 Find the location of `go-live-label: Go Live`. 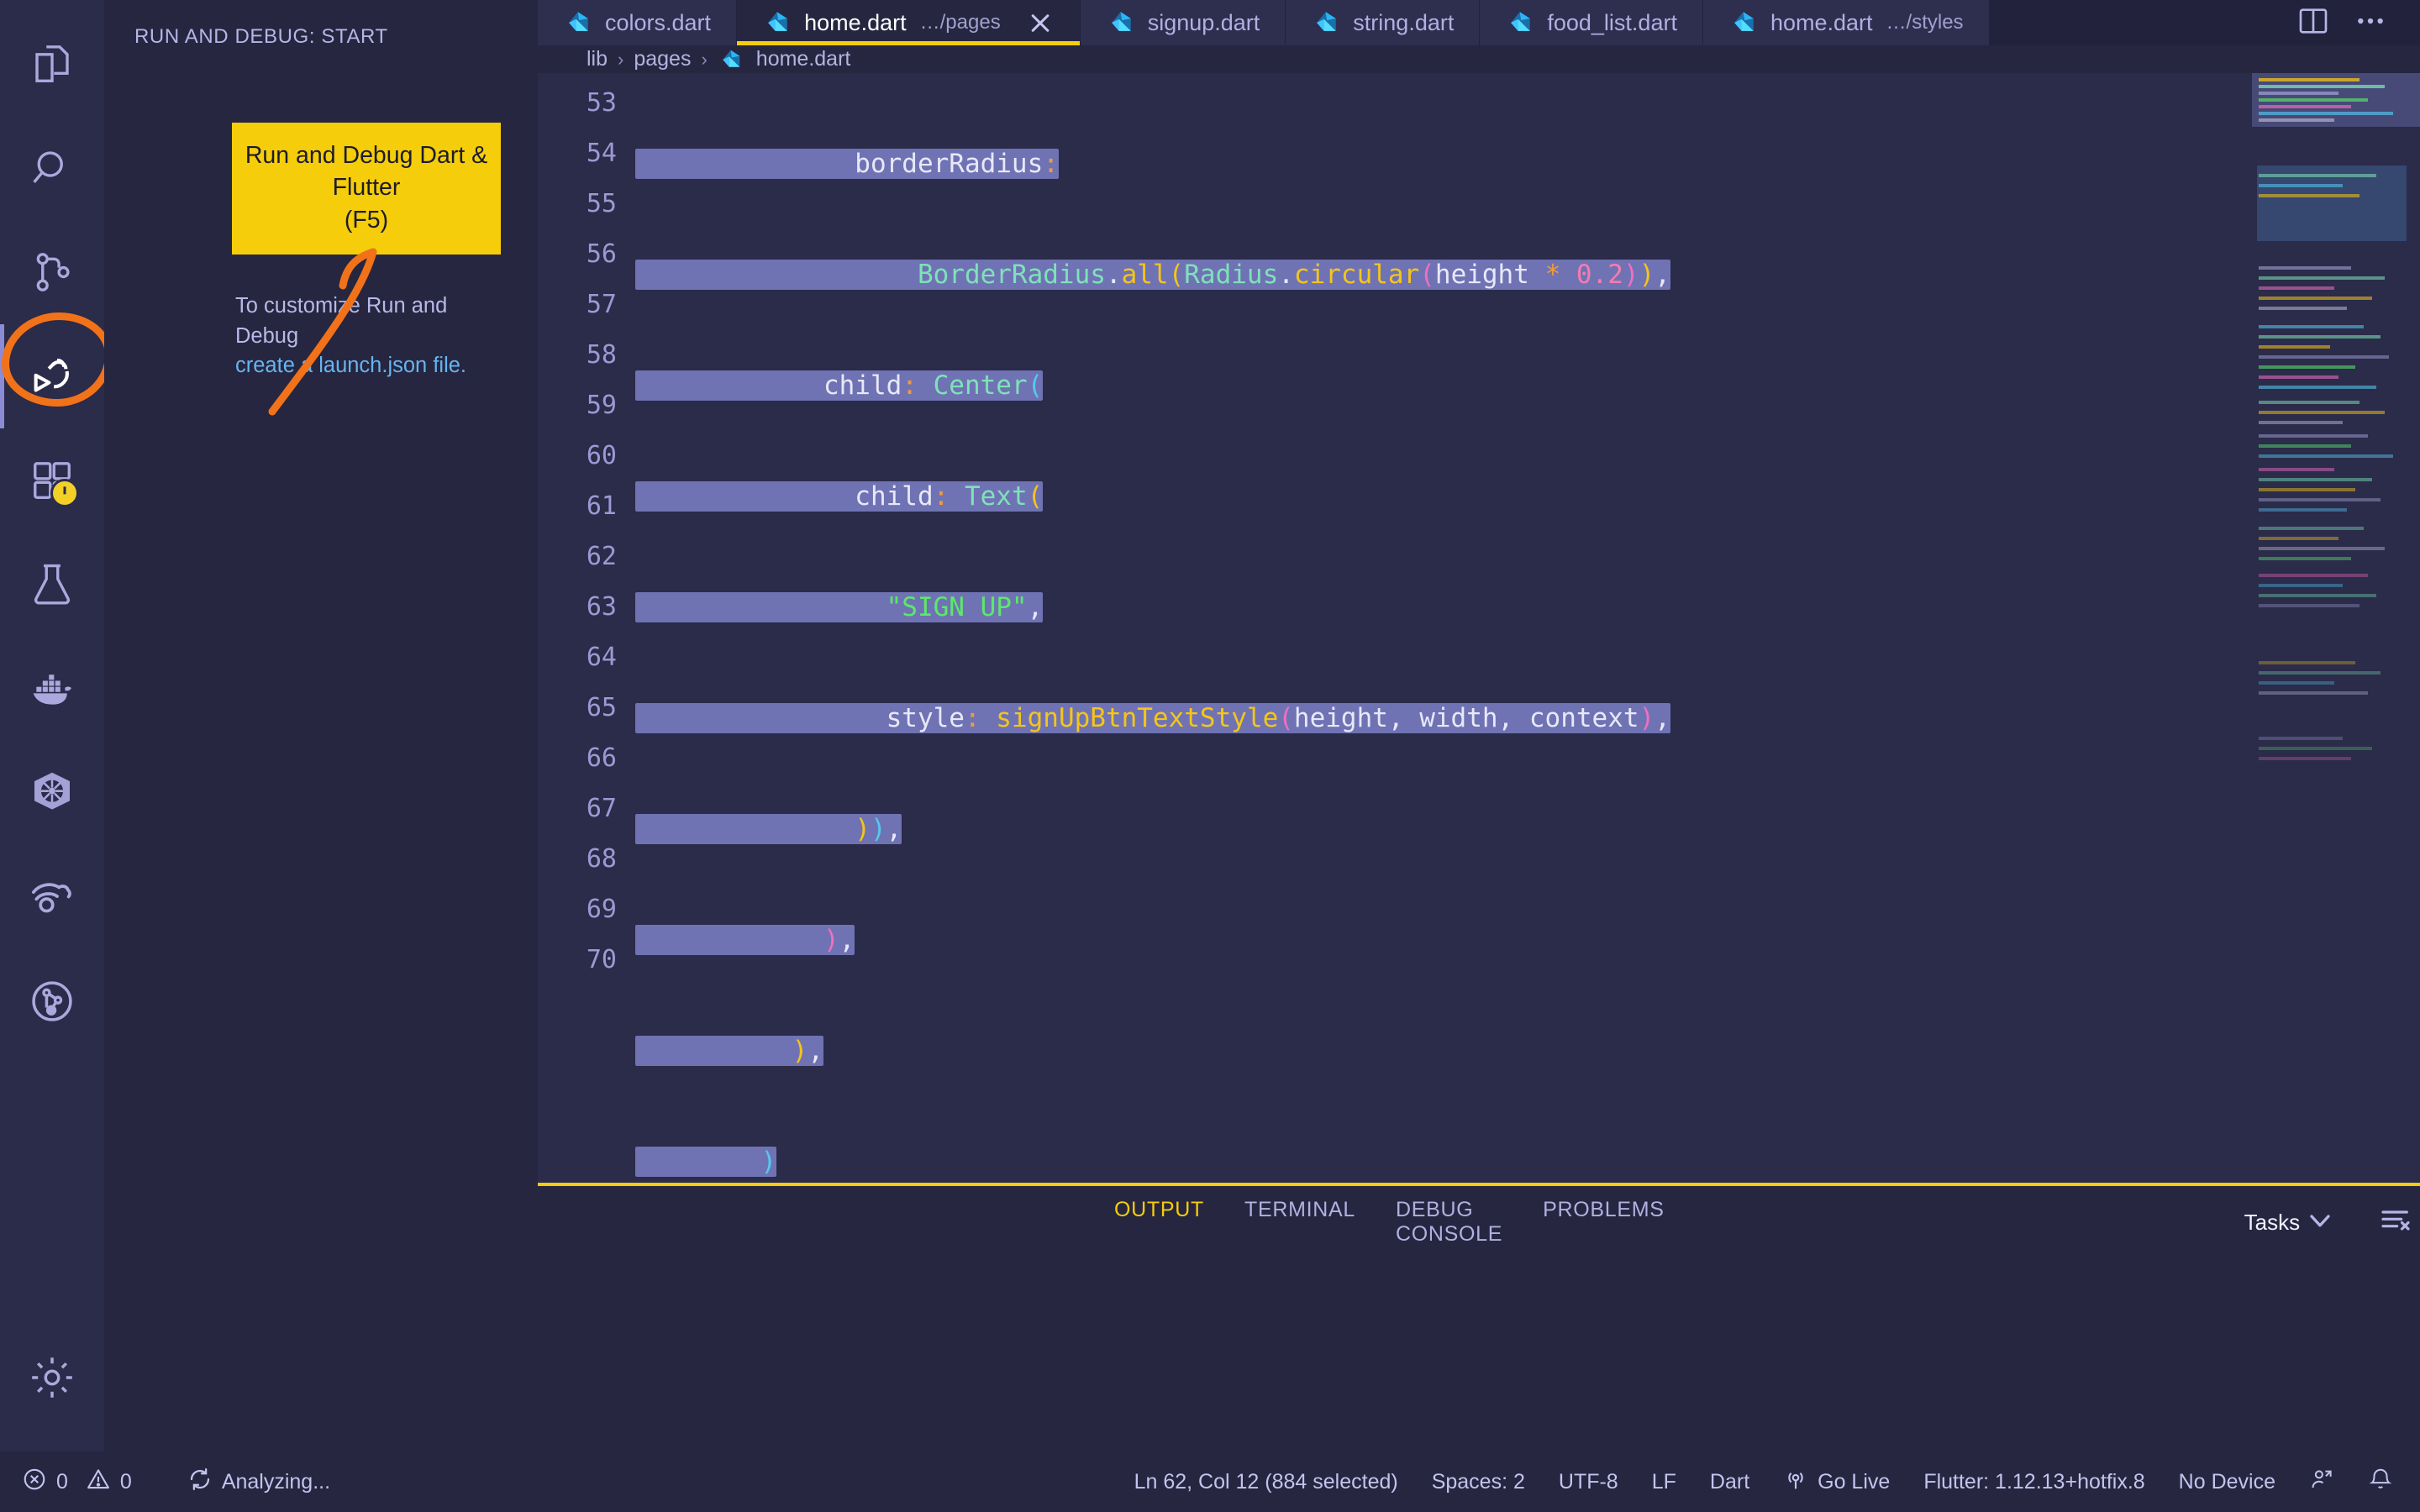

go-live-label: Go Live is located at coordinates (1855, 1481).